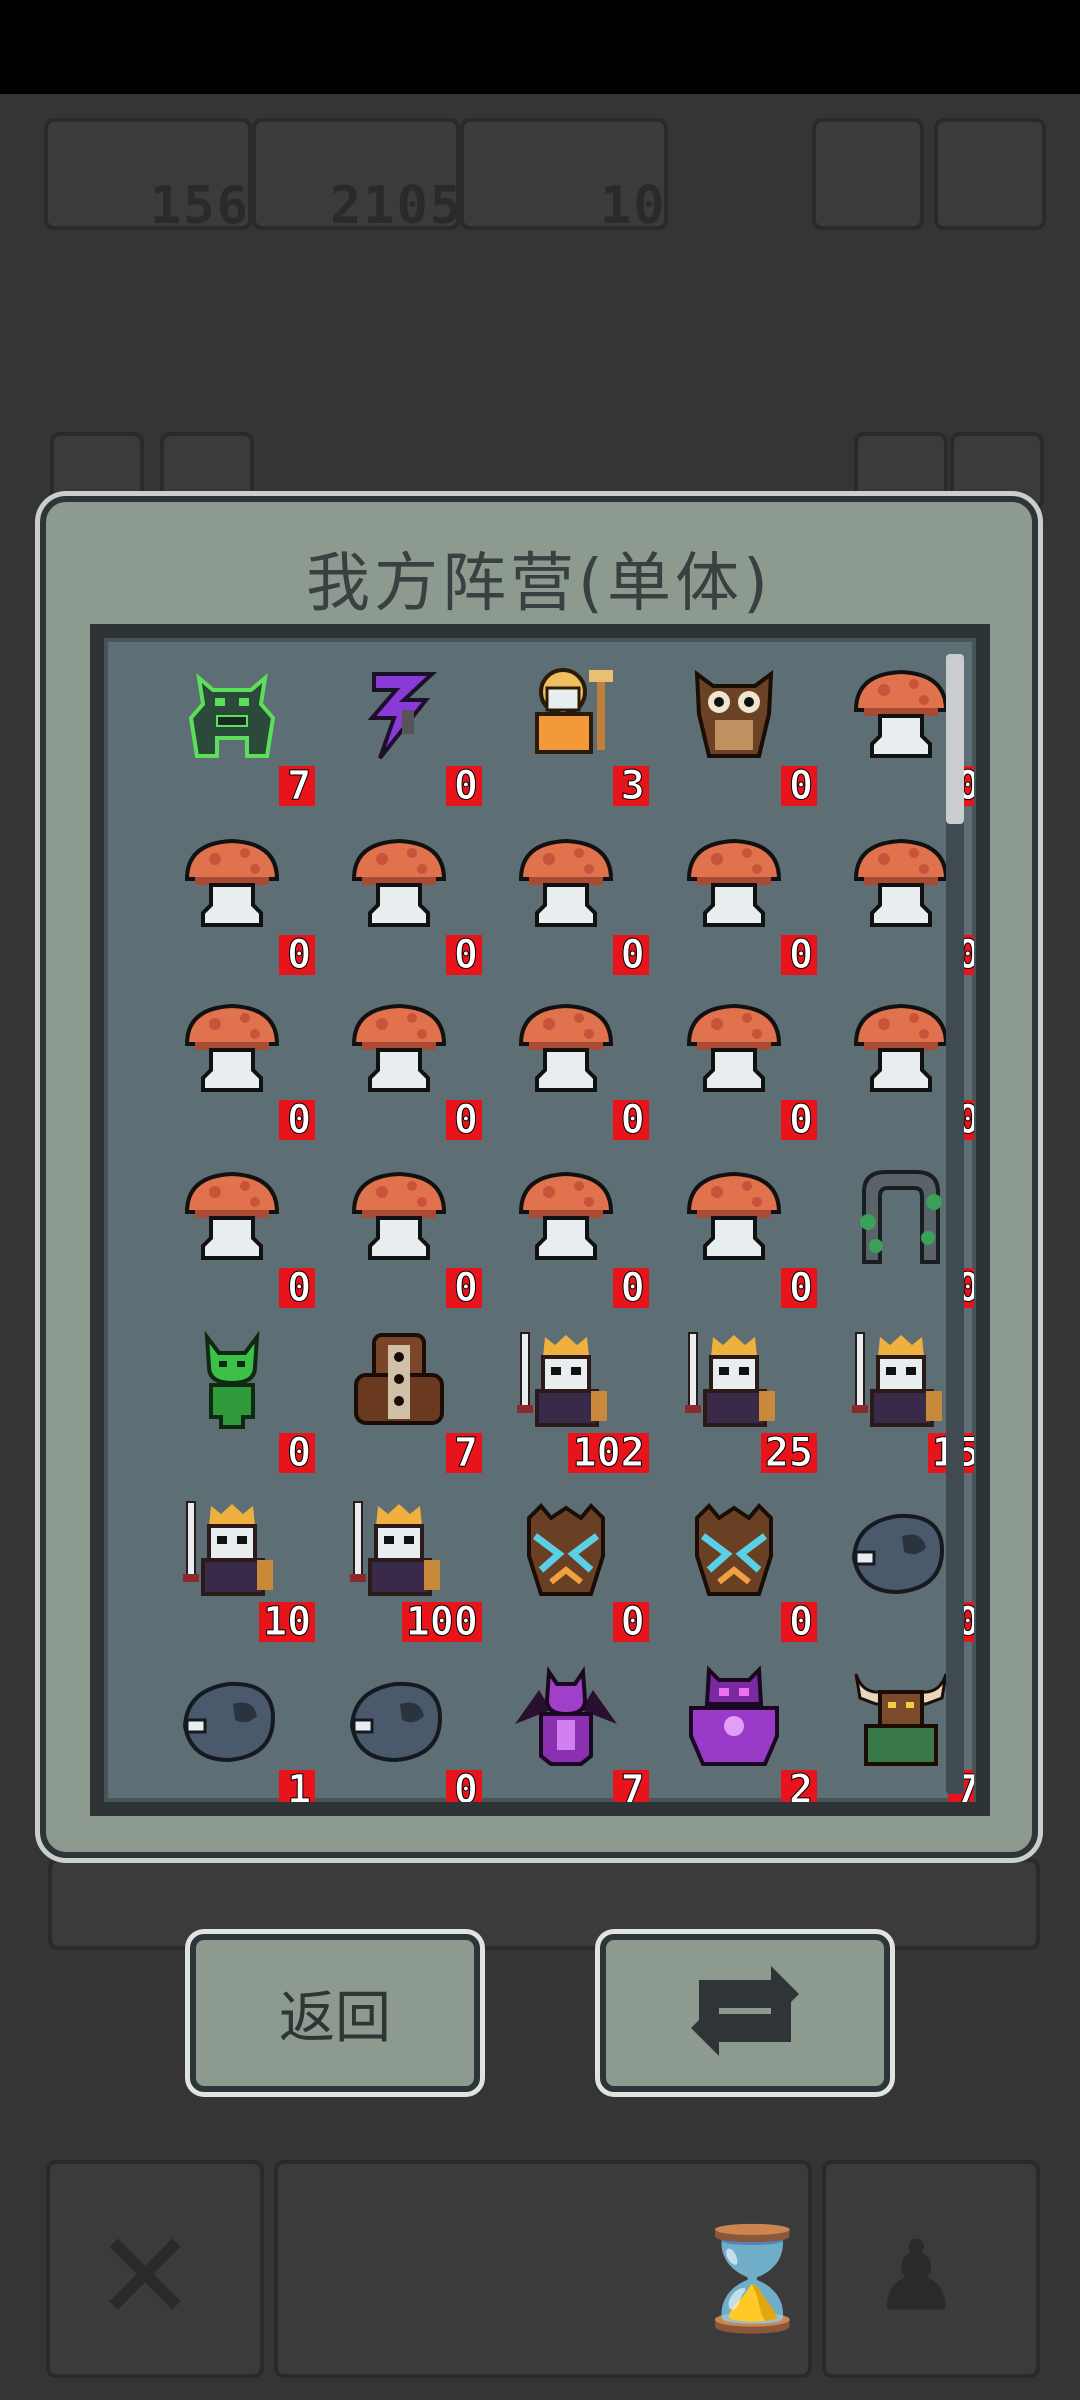  Describe the element at coordinates (539, 584) in the screenshot. I see `modal-title: 我方阵营(单体)` at that location.